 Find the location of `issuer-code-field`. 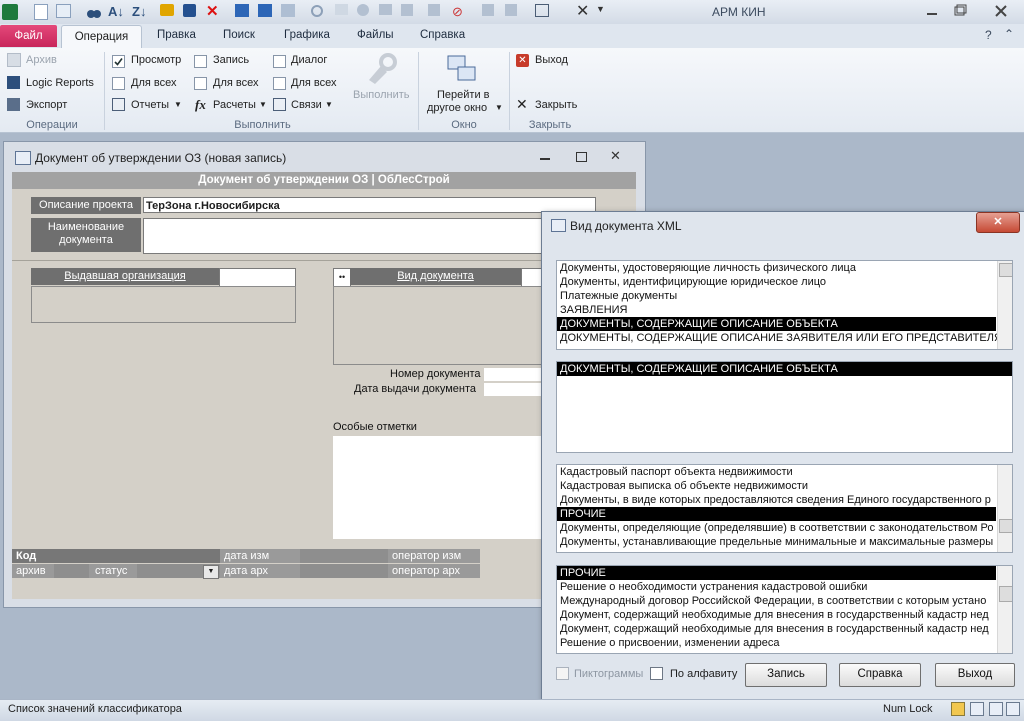

issuer-code-field is located at coordinates (257, 277).